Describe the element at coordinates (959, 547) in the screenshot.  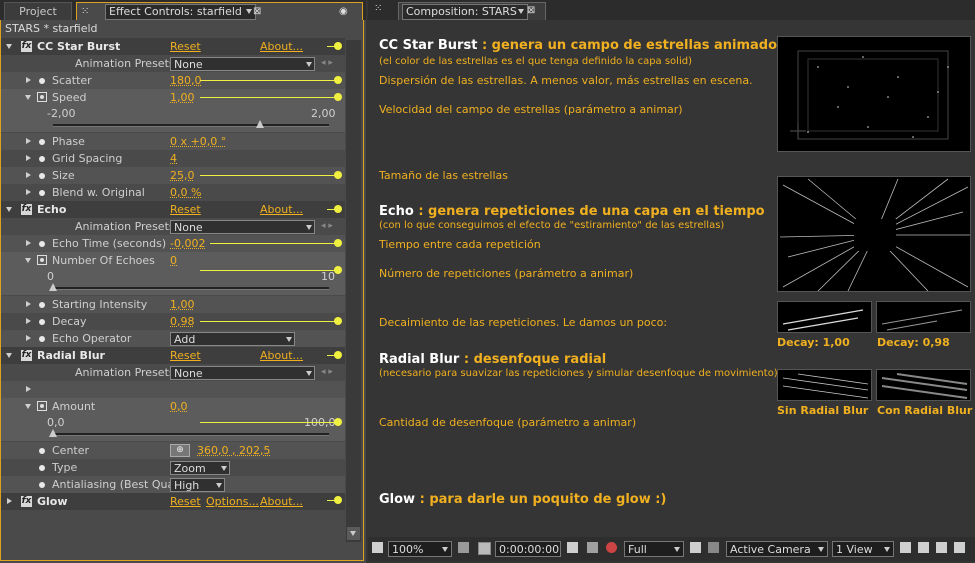
I see `flowchart-icon` at that location.